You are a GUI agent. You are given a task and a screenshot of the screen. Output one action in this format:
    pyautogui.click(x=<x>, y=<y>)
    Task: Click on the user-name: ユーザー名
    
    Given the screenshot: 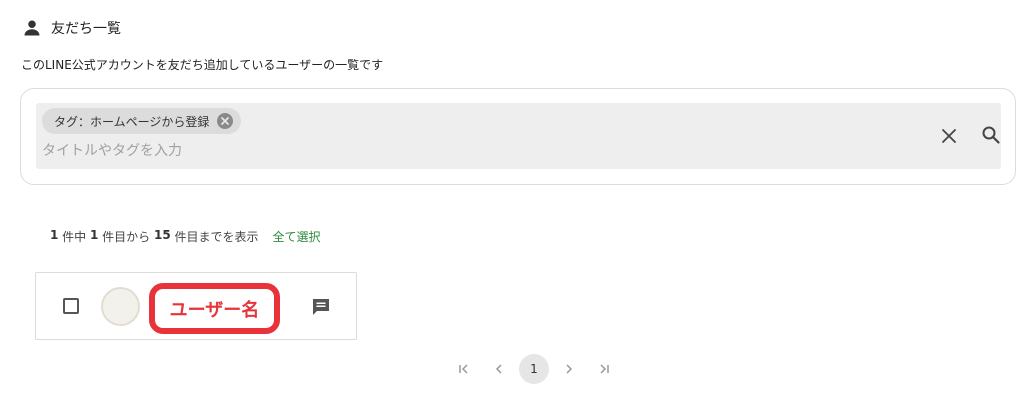 What is the action you would take?
    pyautogui.click(x=215, y=309)
    